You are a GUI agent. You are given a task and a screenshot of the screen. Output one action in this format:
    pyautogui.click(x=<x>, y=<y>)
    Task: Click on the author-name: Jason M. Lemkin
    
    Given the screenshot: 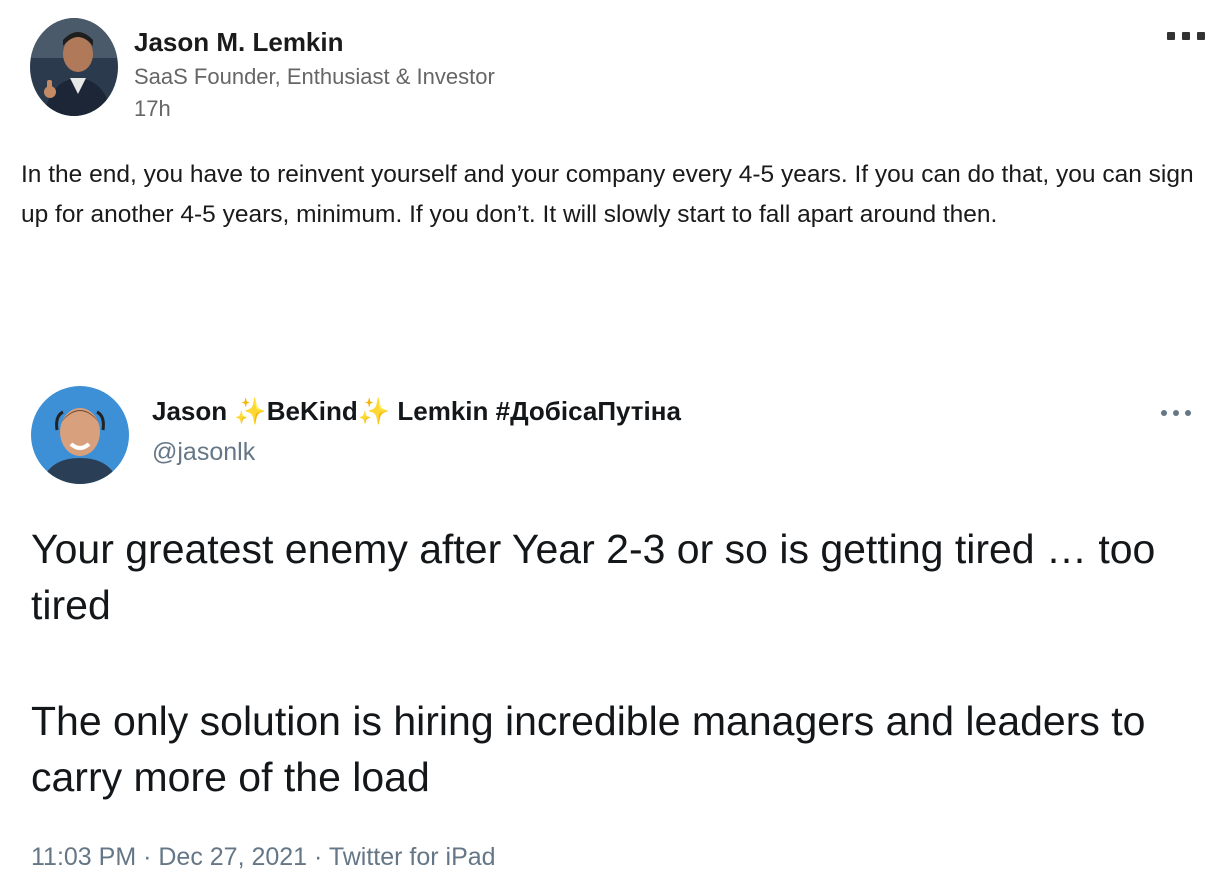 What is the action you would take?
    pyautogui.click(x=239, y=42)
    